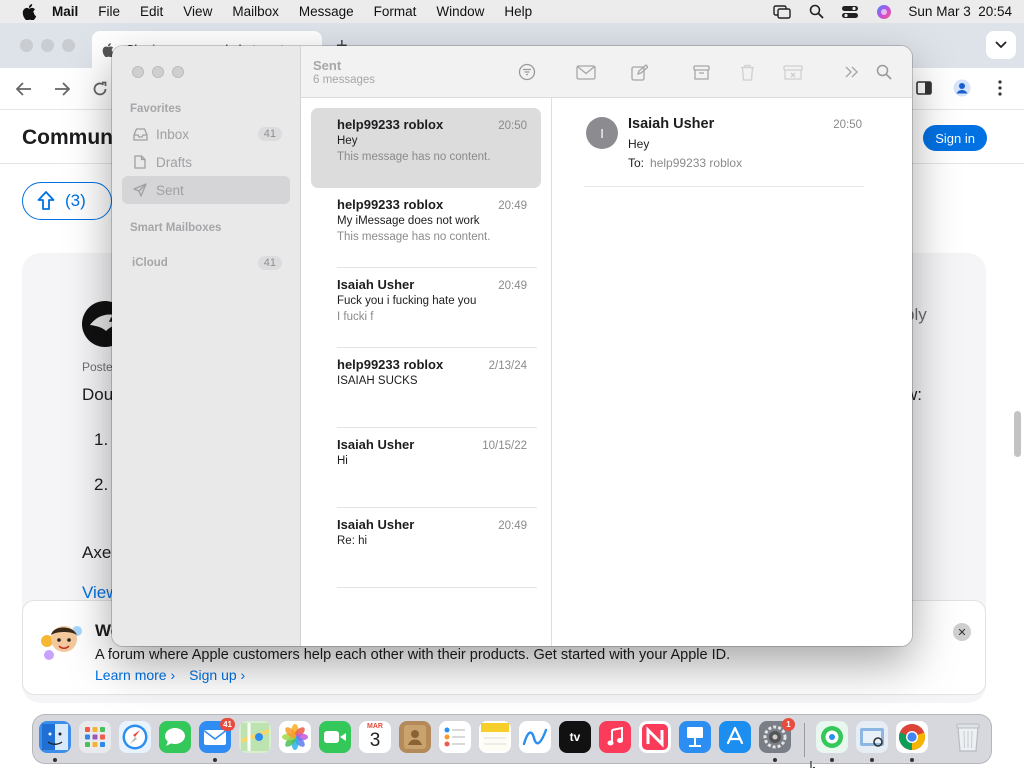  I want to click on dock-calendar-icon: MAR 3, so click(375, 737).